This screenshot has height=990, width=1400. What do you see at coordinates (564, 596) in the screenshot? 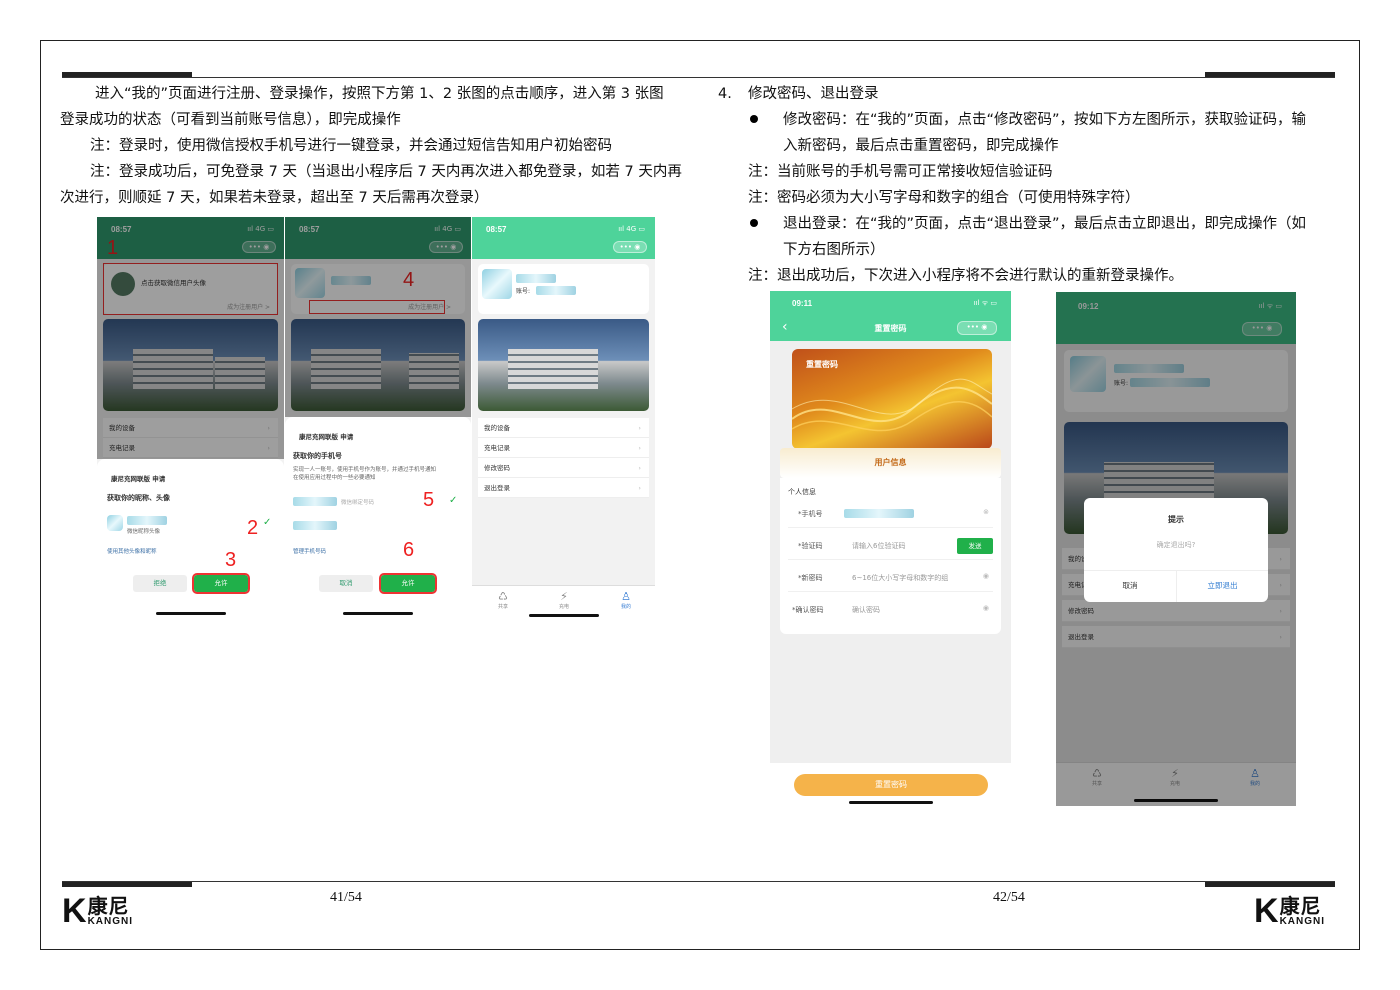
I see `charge-icon: ⚡` at bounding box center [564, 596].